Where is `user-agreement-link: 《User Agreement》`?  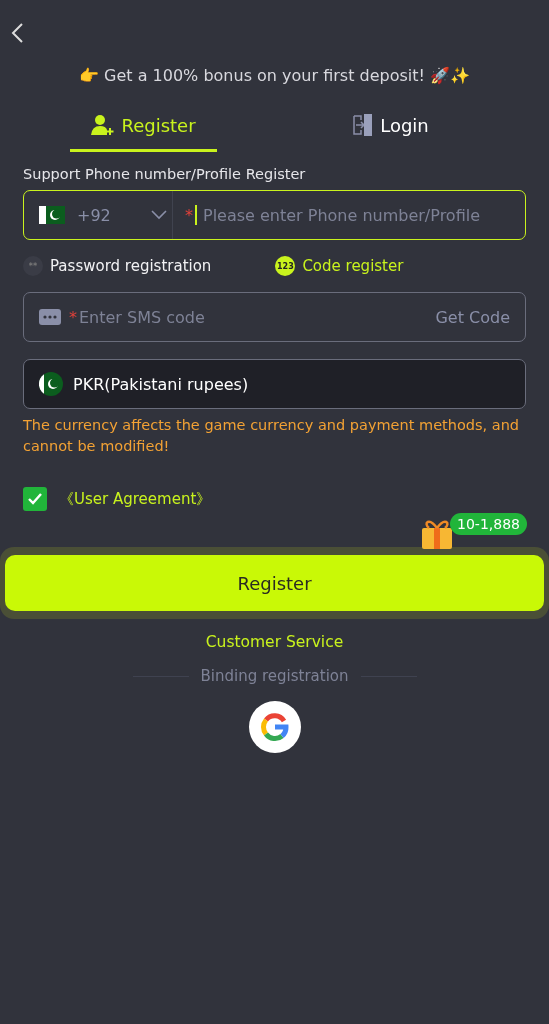 user-agreement-link: 《User Agreement》 is located at coordinates (135, 499).